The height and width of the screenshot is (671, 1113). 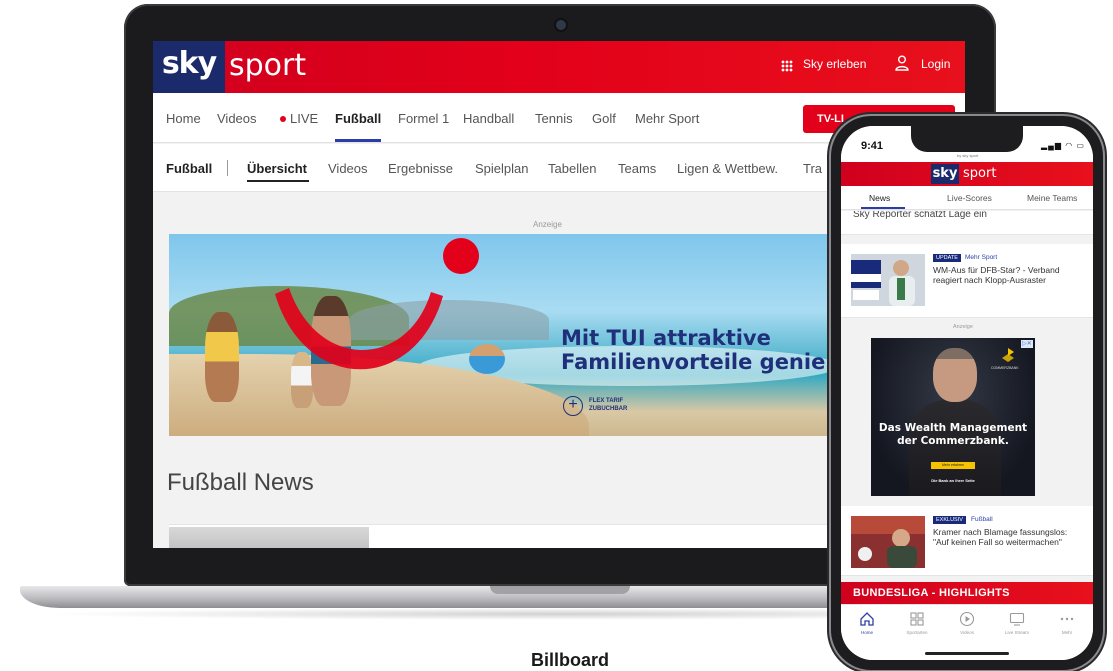 I want to click on active-sub-nav-indicator, so click(x=278, y=181).